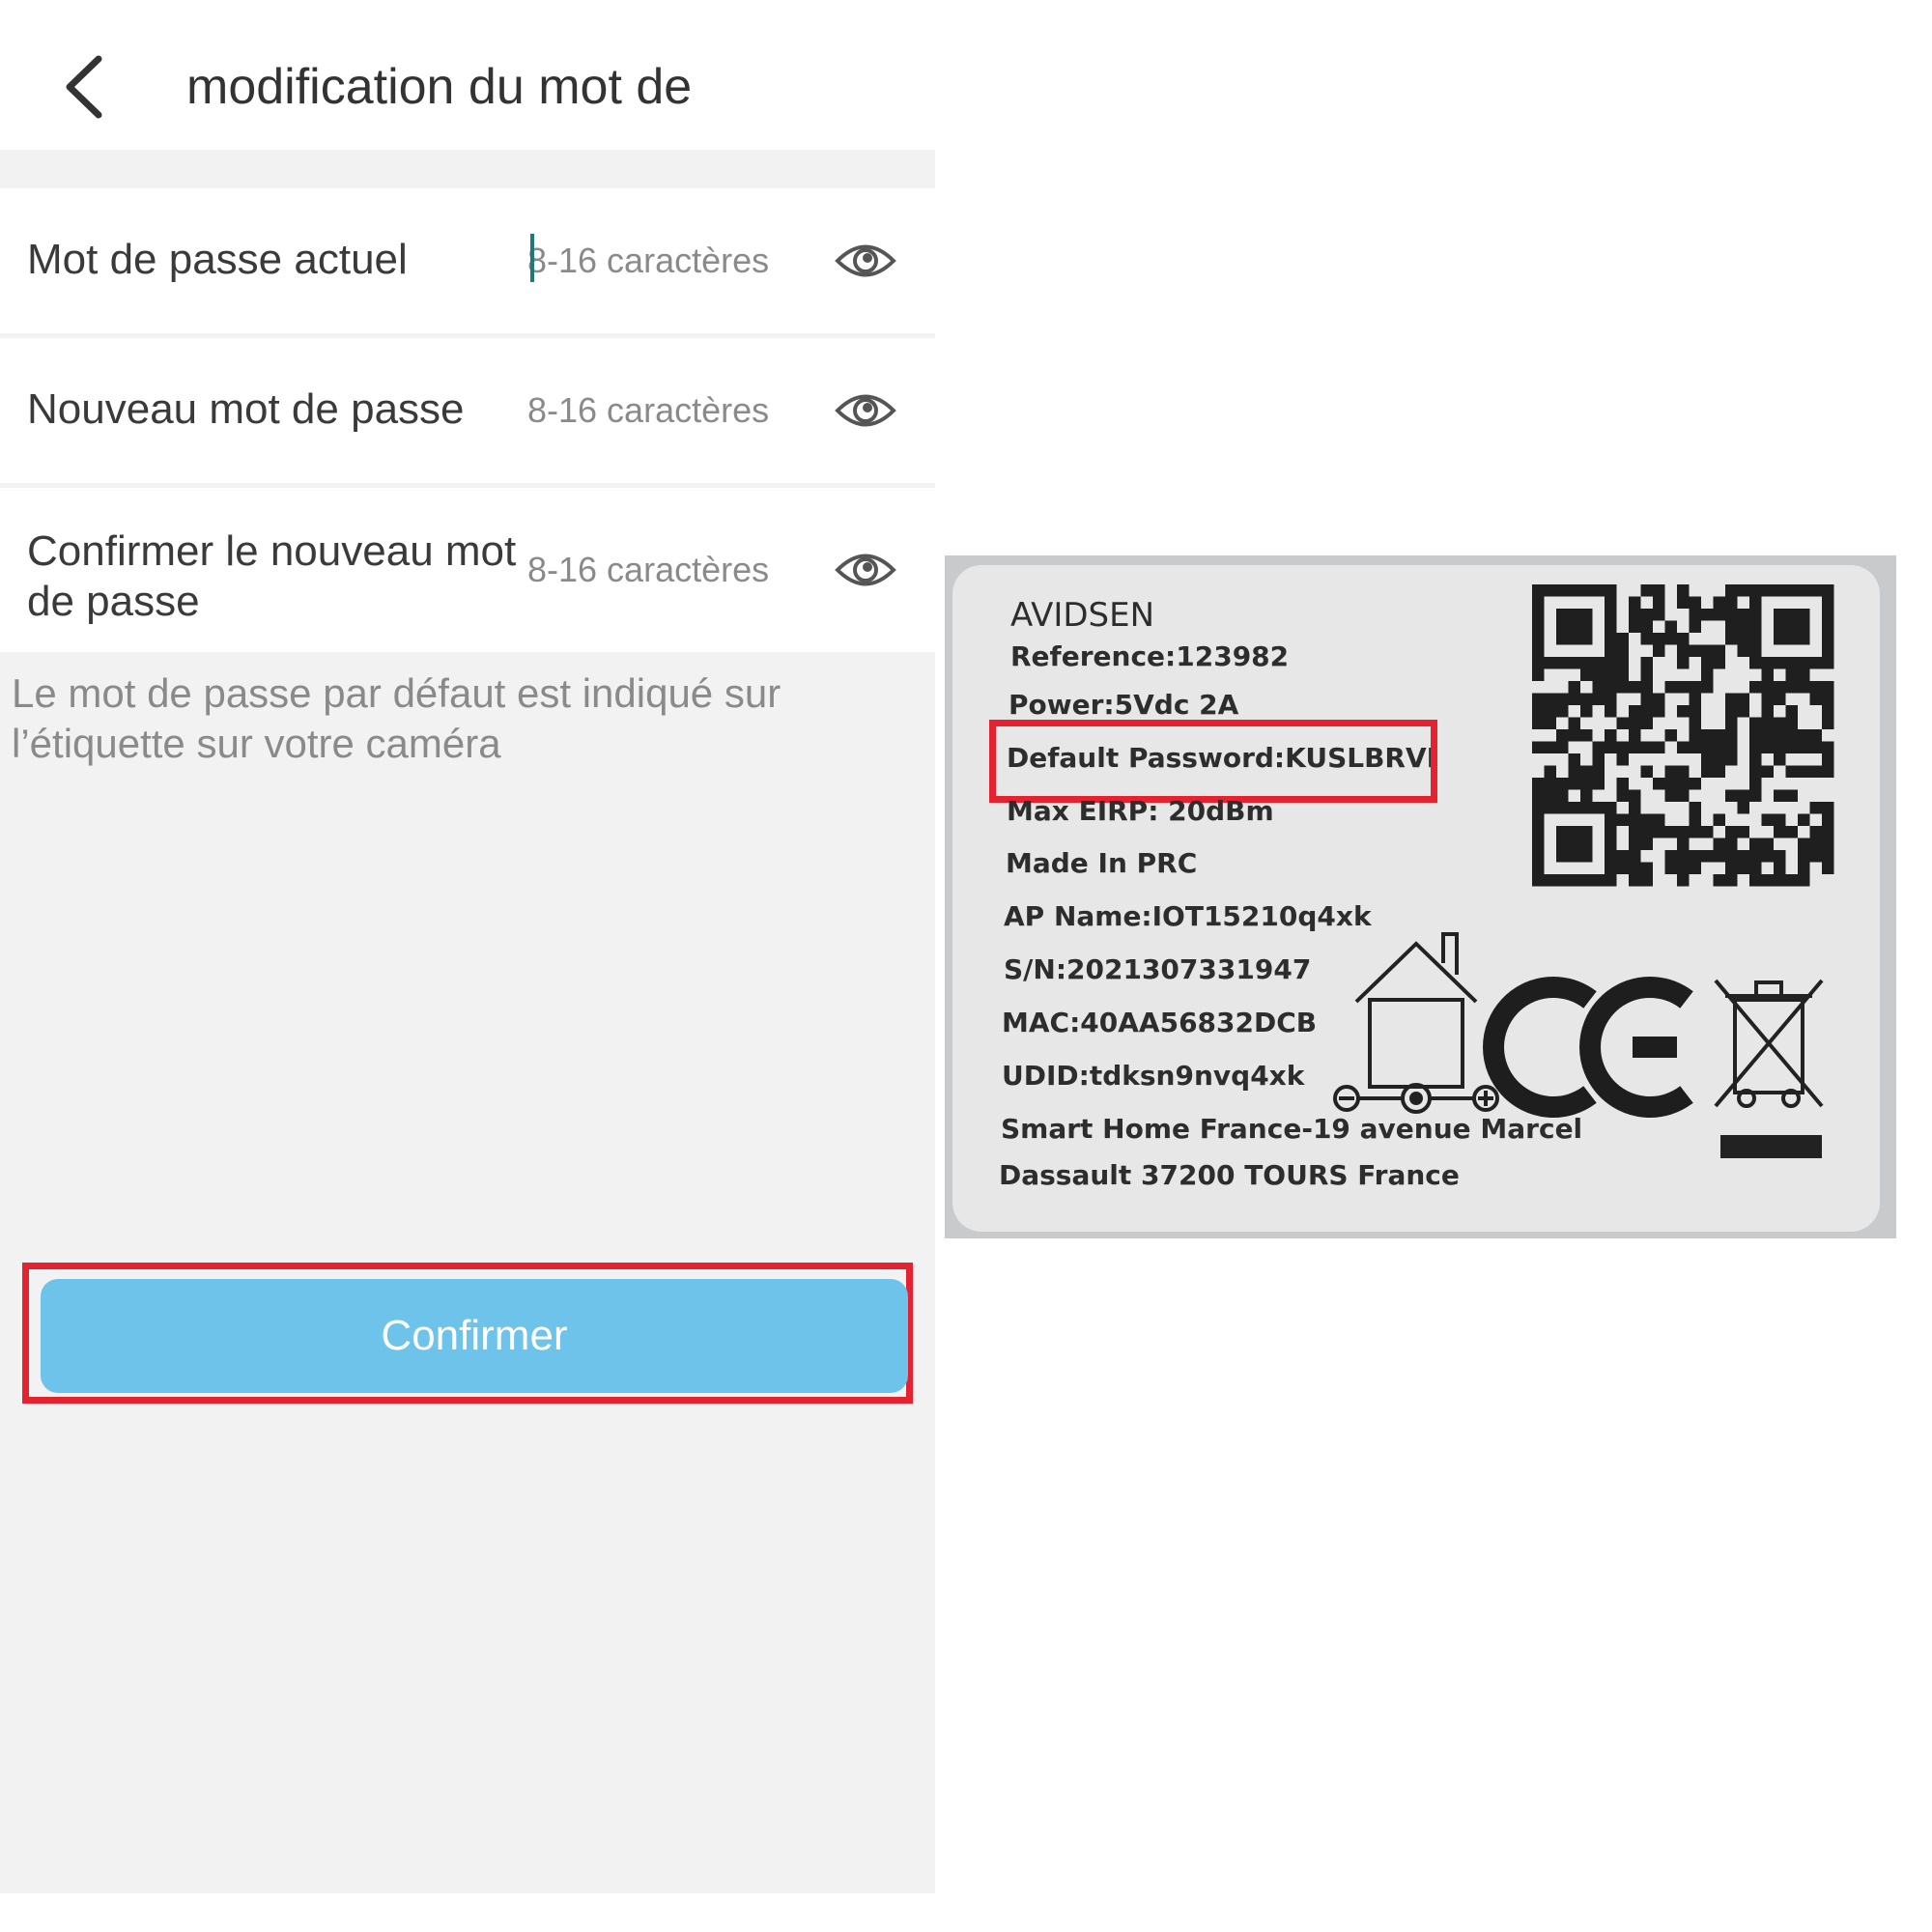 Image resolution: width=1932 pixels, height=1932 pixels. I want to click on new-password-input, so click(672, 411).